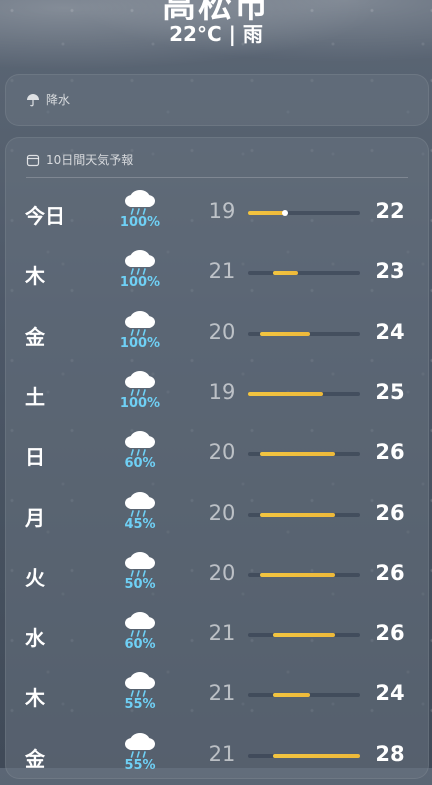 The height and width of the screenshot is (785, 432). I want to click on umbrella-icon, so click(33, 99).